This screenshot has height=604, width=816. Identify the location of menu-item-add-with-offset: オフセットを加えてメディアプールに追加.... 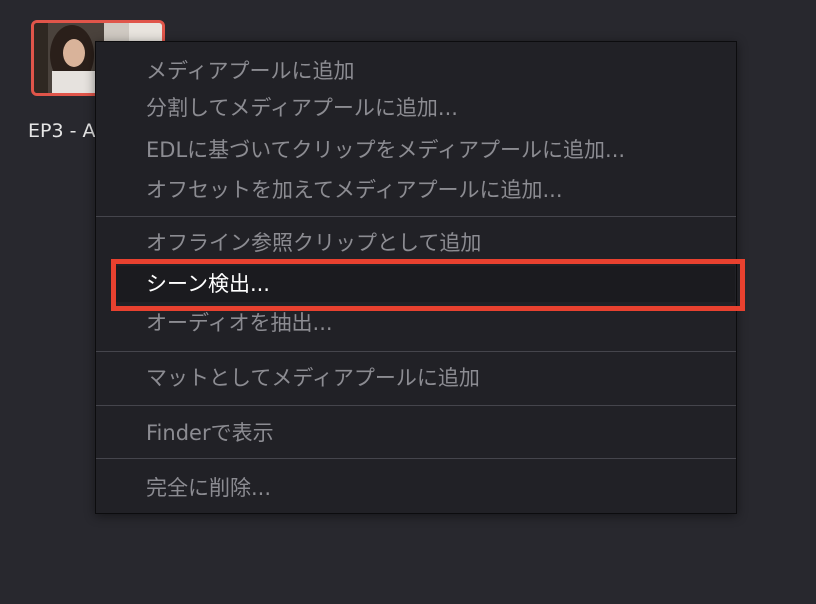
(416, 190).